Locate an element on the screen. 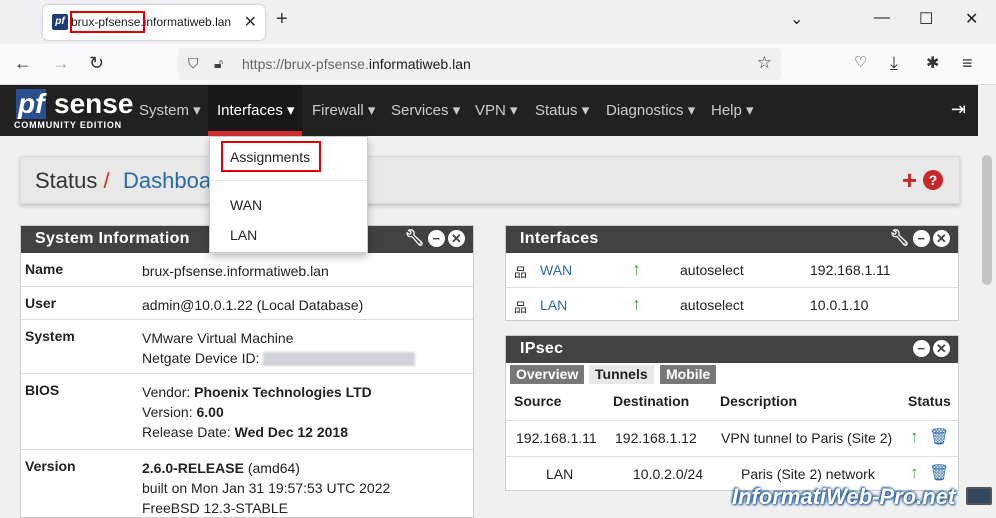 The image size is (996, 518). logout-icon: ⇥ is located at coordinates (958, 109).